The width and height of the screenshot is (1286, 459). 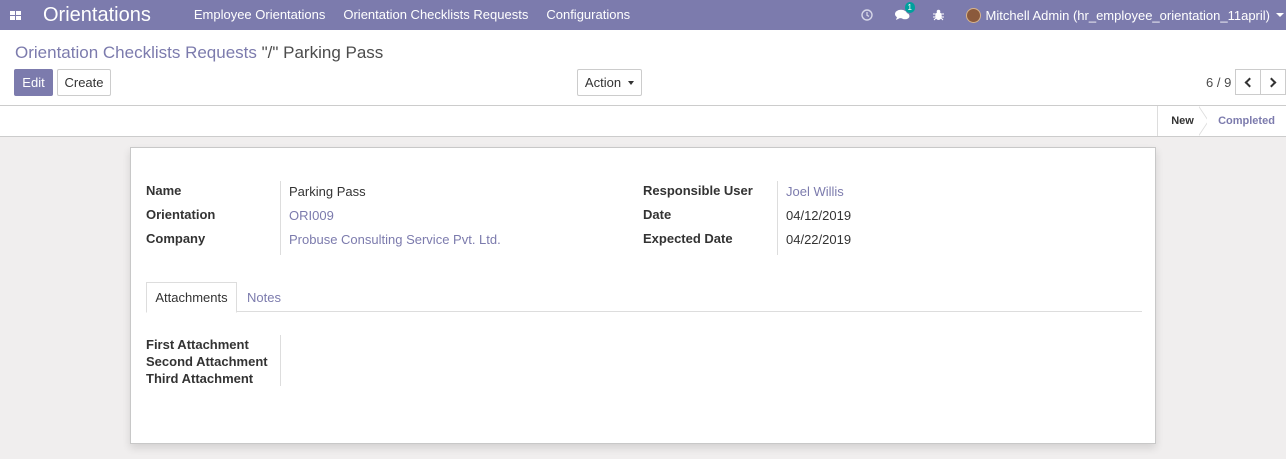 I want to click on date-value: 04/12/2019, so click(x=819, y=215).